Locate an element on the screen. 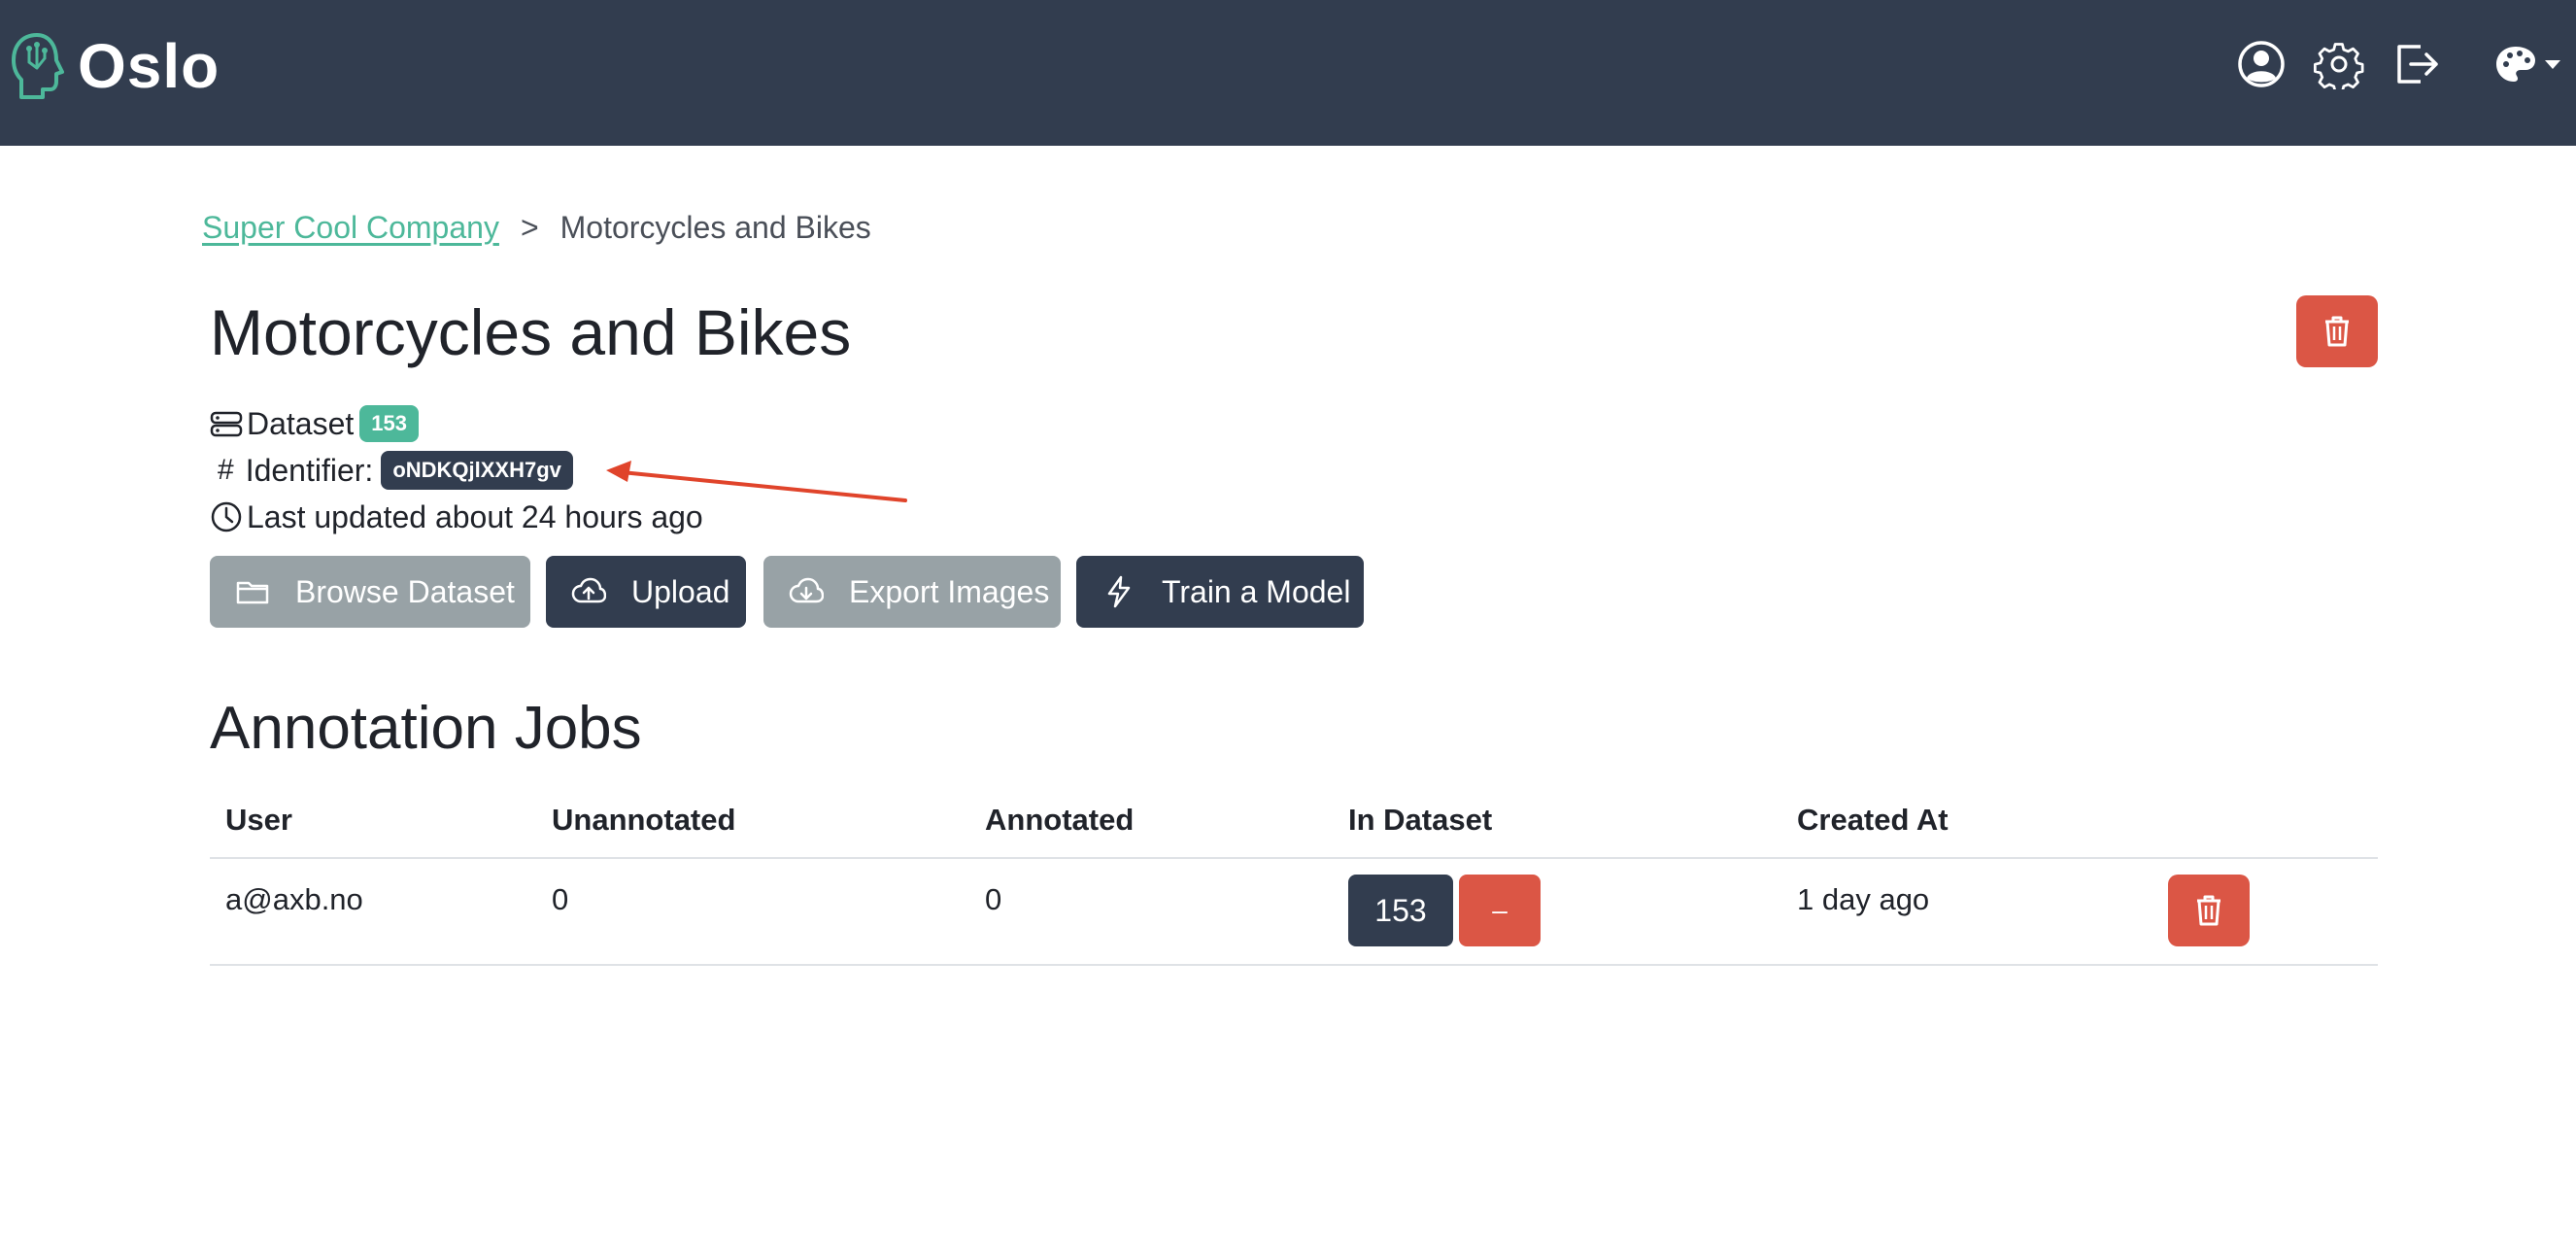 The height and width of the screenshot is (1236, 2576). delete-job-button is located at coordinates (2209, 910).